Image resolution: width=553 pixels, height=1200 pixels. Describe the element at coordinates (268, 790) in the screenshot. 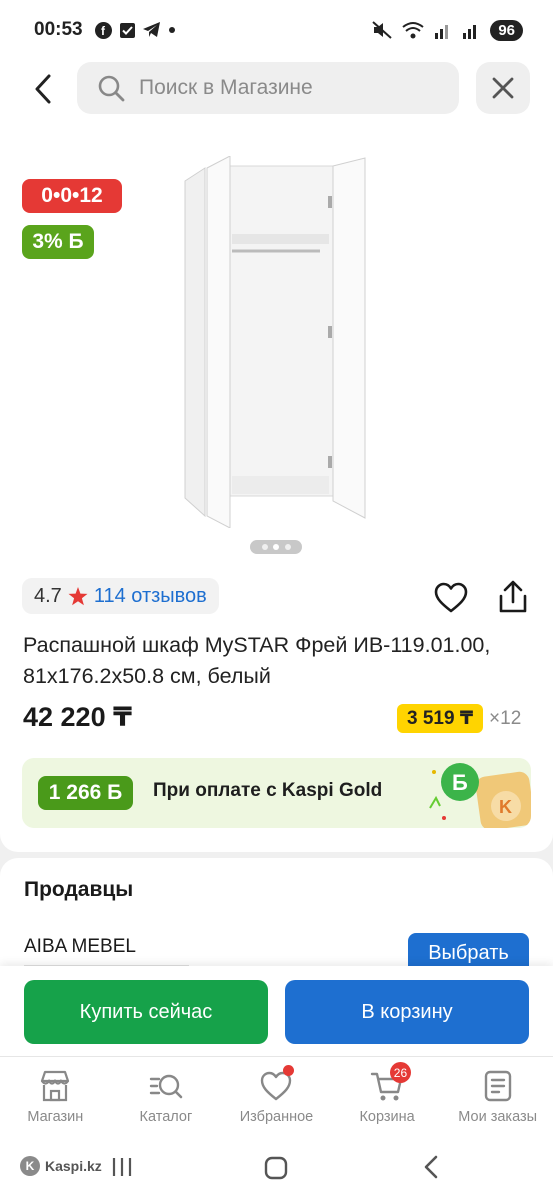

I see `gold-banner-text: При оплате с Kaspi Gold` at that location.